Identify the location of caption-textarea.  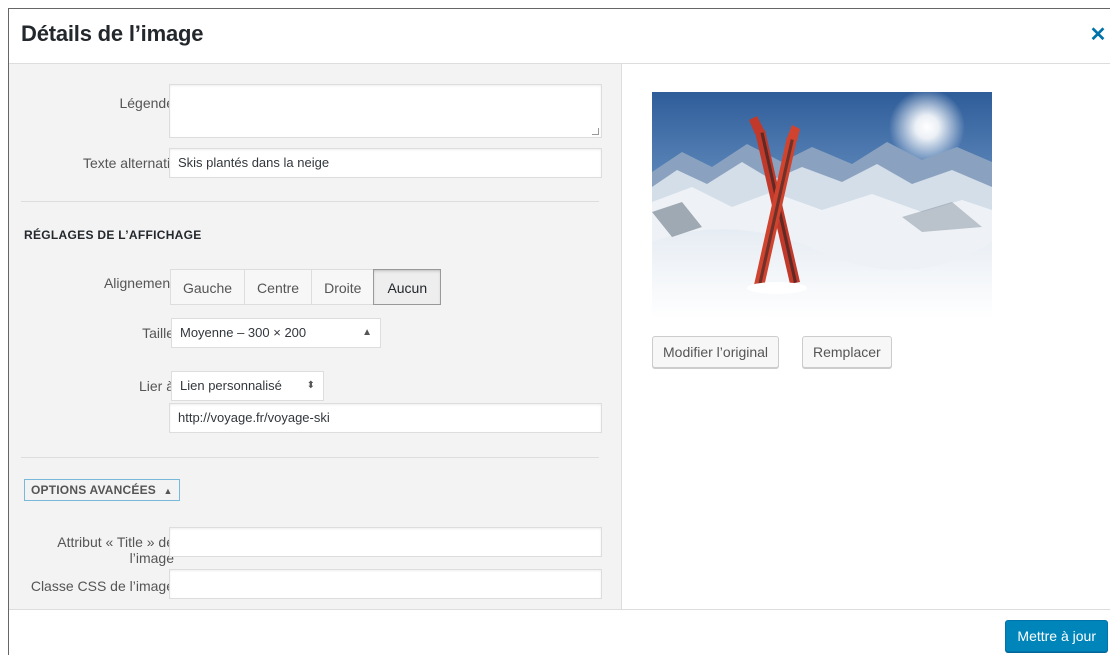
(385, 111).